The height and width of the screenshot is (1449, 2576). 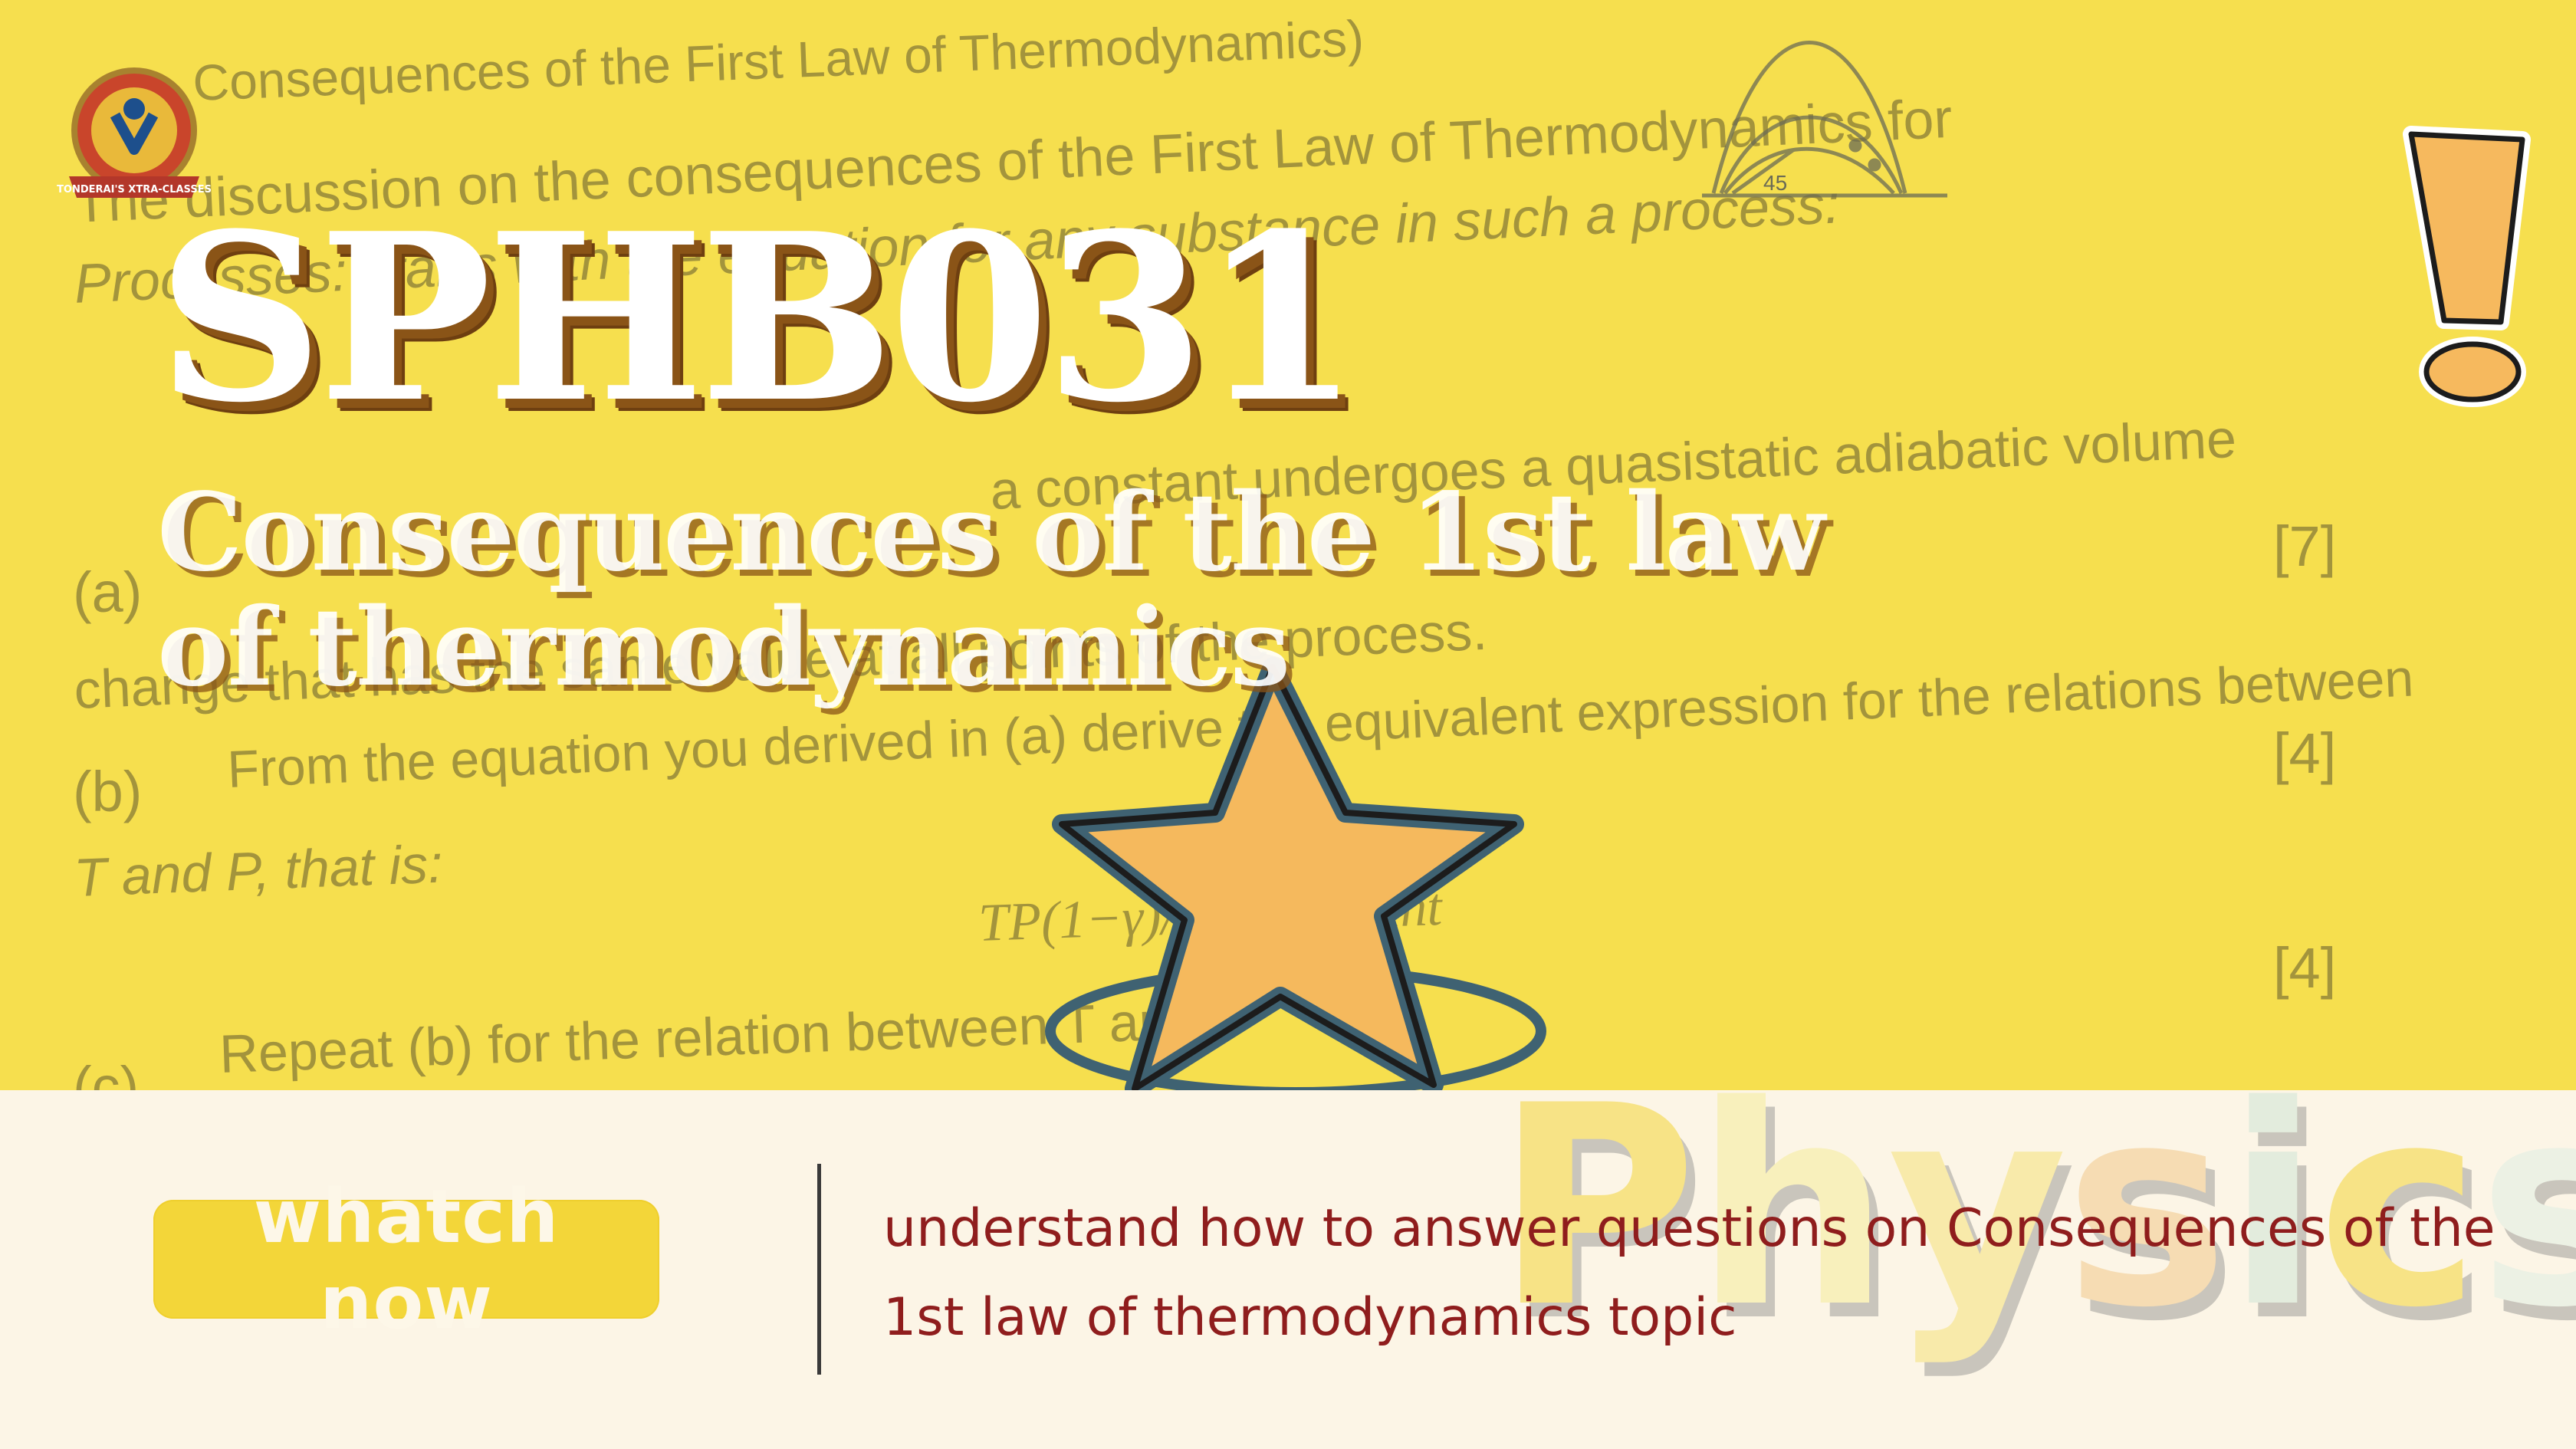 What do you see at coordinates (819, 1269) in the screenshot?
I see `vertical-divider` at bounding box center [819, 1269].